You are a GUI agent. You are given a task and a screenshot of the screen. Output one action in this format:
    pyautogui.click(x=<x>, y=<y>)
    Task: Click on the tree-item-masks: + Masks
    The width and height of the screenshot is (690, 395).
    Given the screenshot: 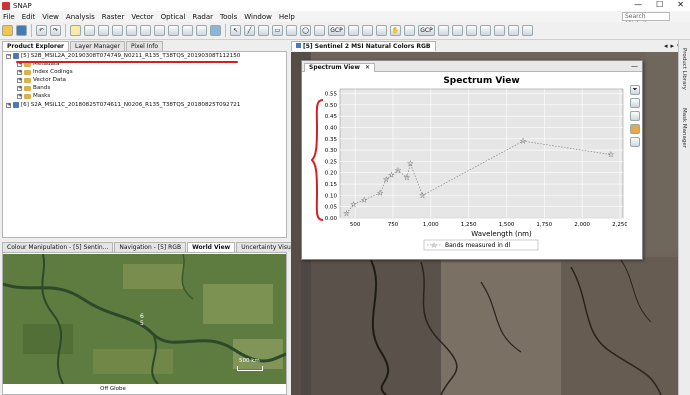 What is the action you would take?
    pyautogui.click(x=33, y=96)
    